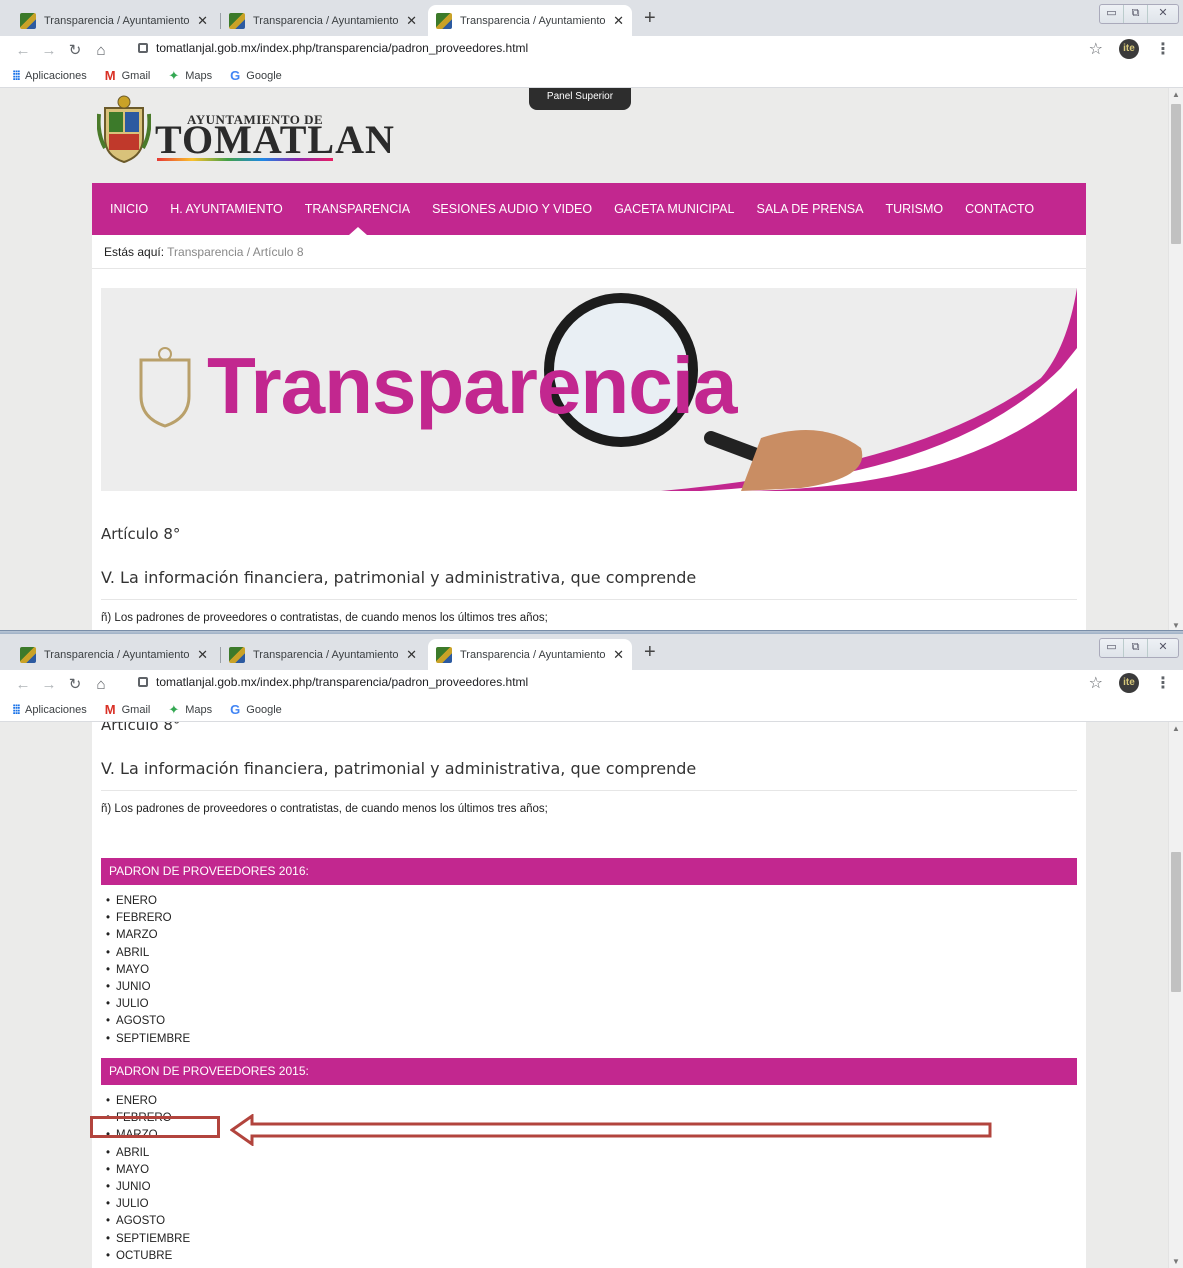 The width and height of the screenshot is (1183, 1268). I want to click on panel-superior-tab: Panel Superior, so click(580, 99).